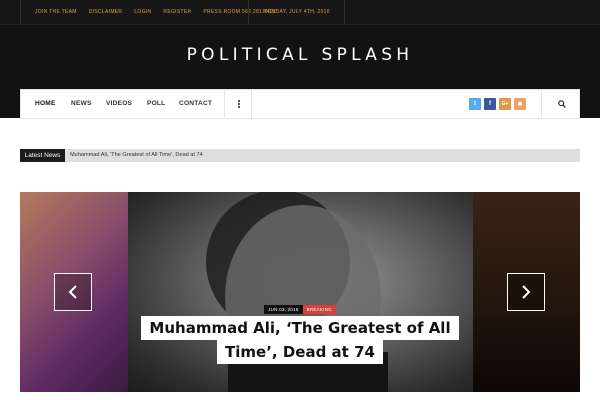 The image size is (600, 400). I want to click on chevron-right-icon, so click(526, 292).